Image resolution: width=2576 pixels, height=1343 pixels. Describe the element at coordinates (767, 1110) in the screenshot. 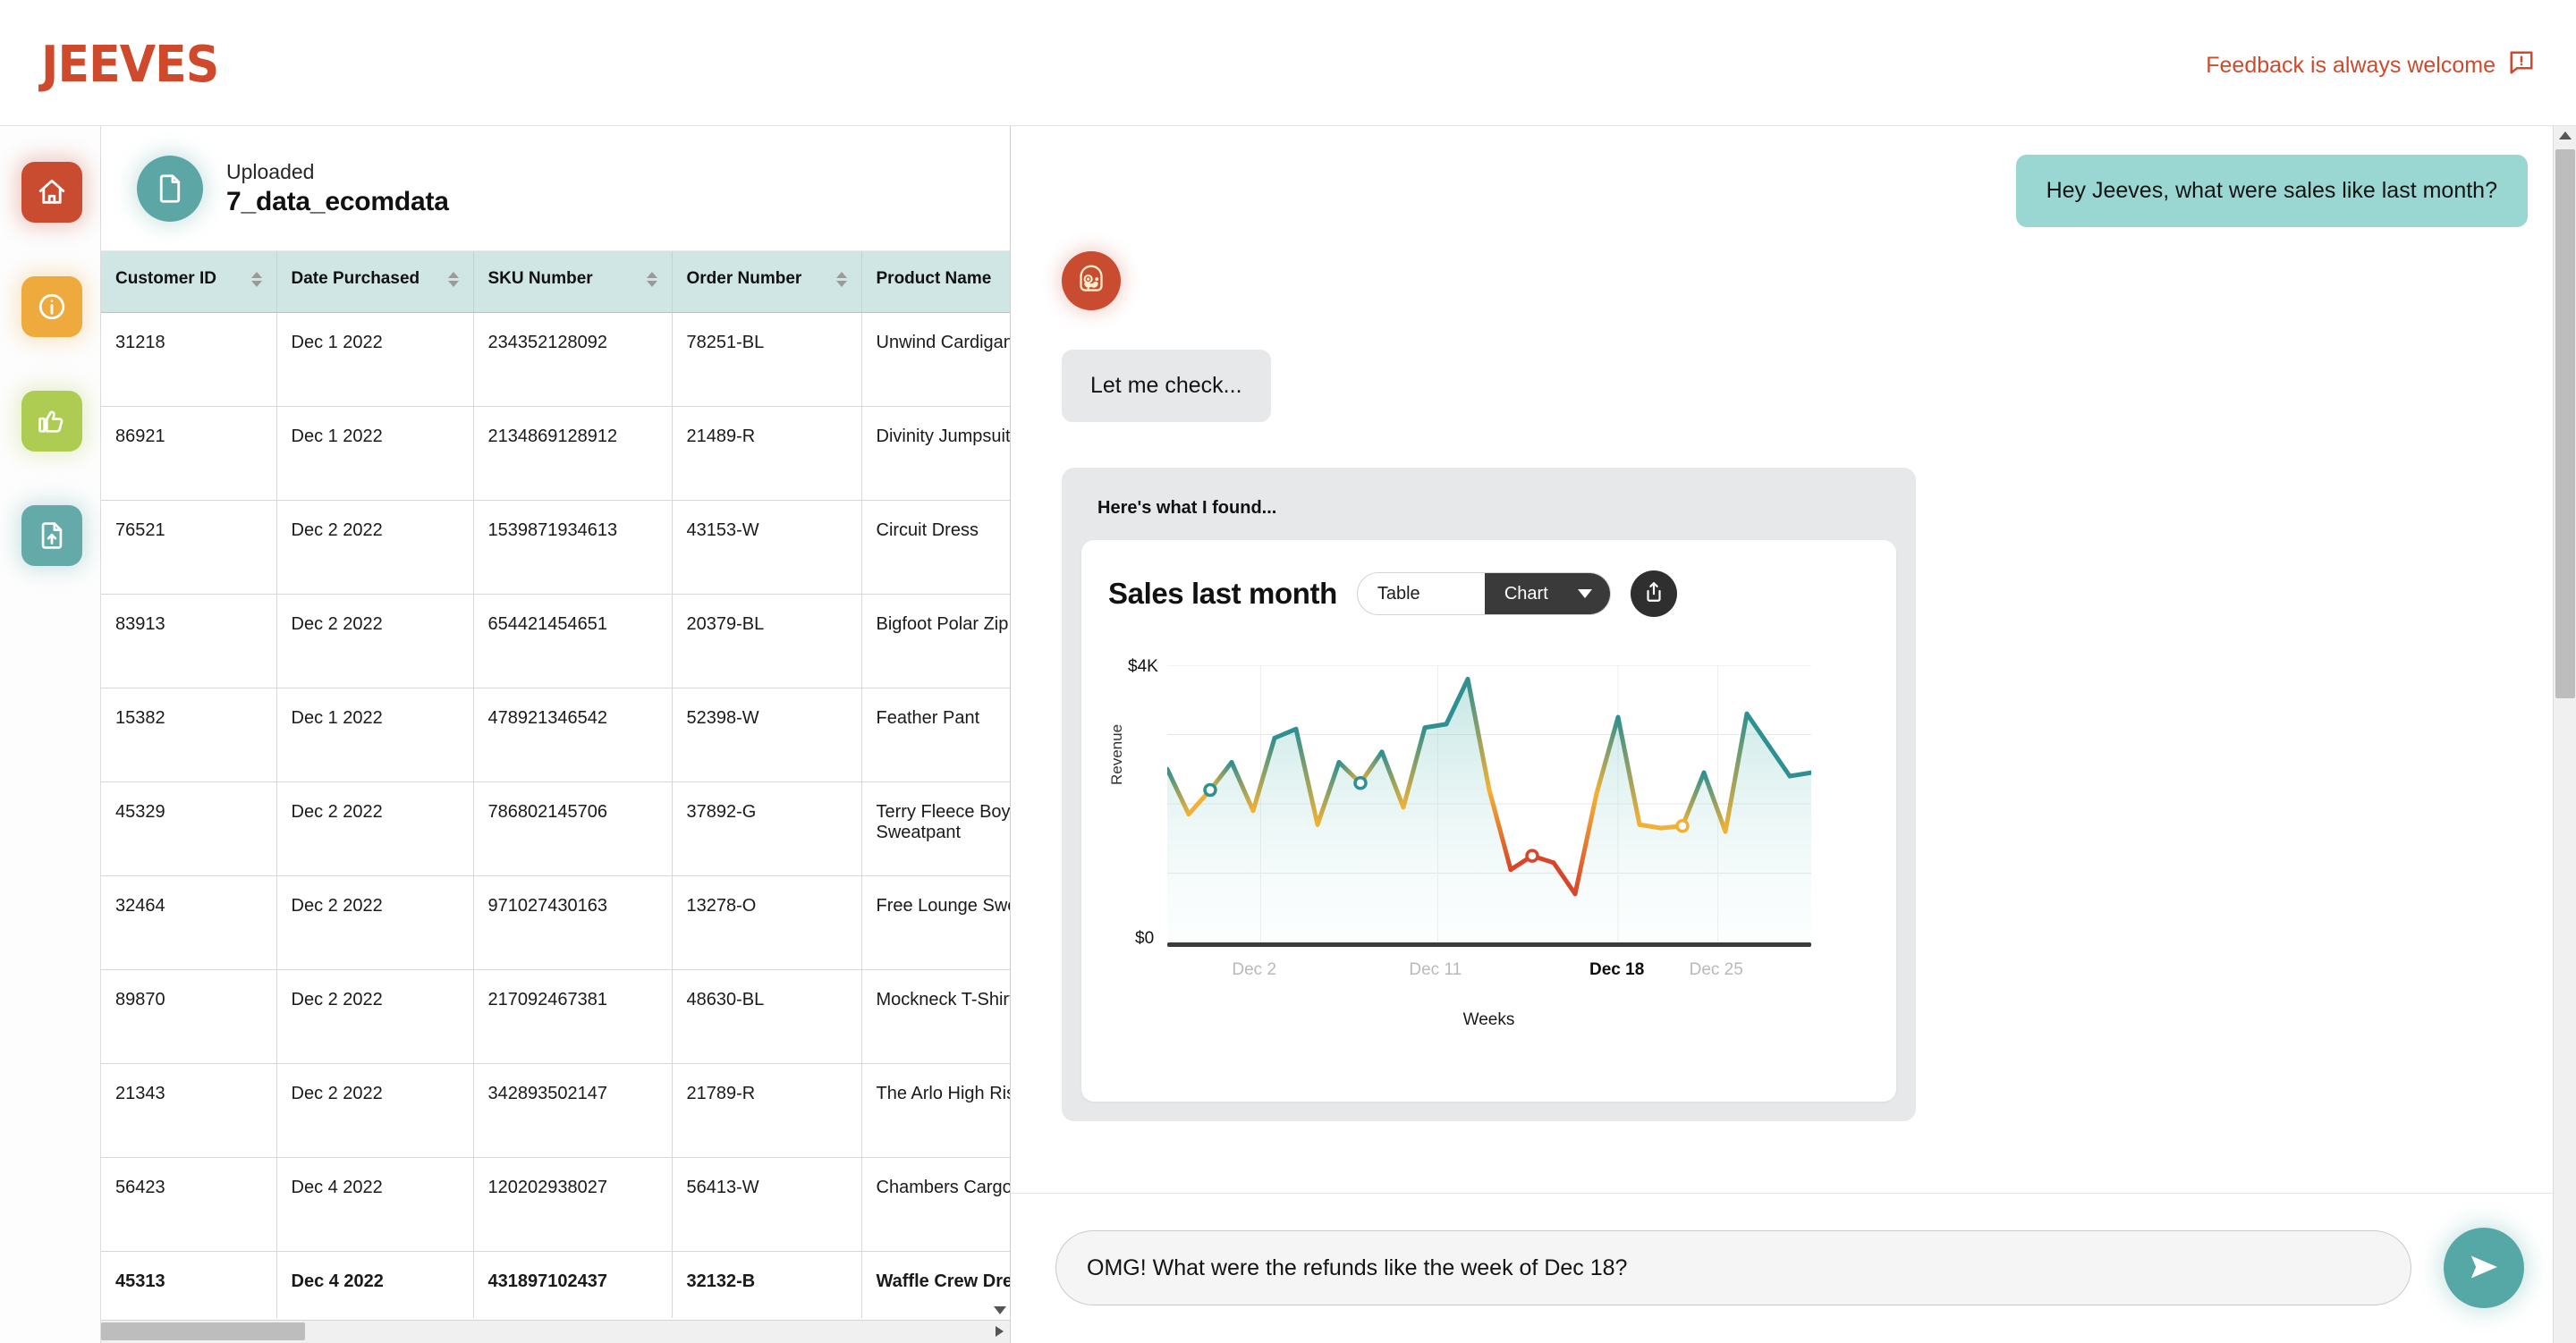

I see `table-cell-order: 21789-R` at that location.